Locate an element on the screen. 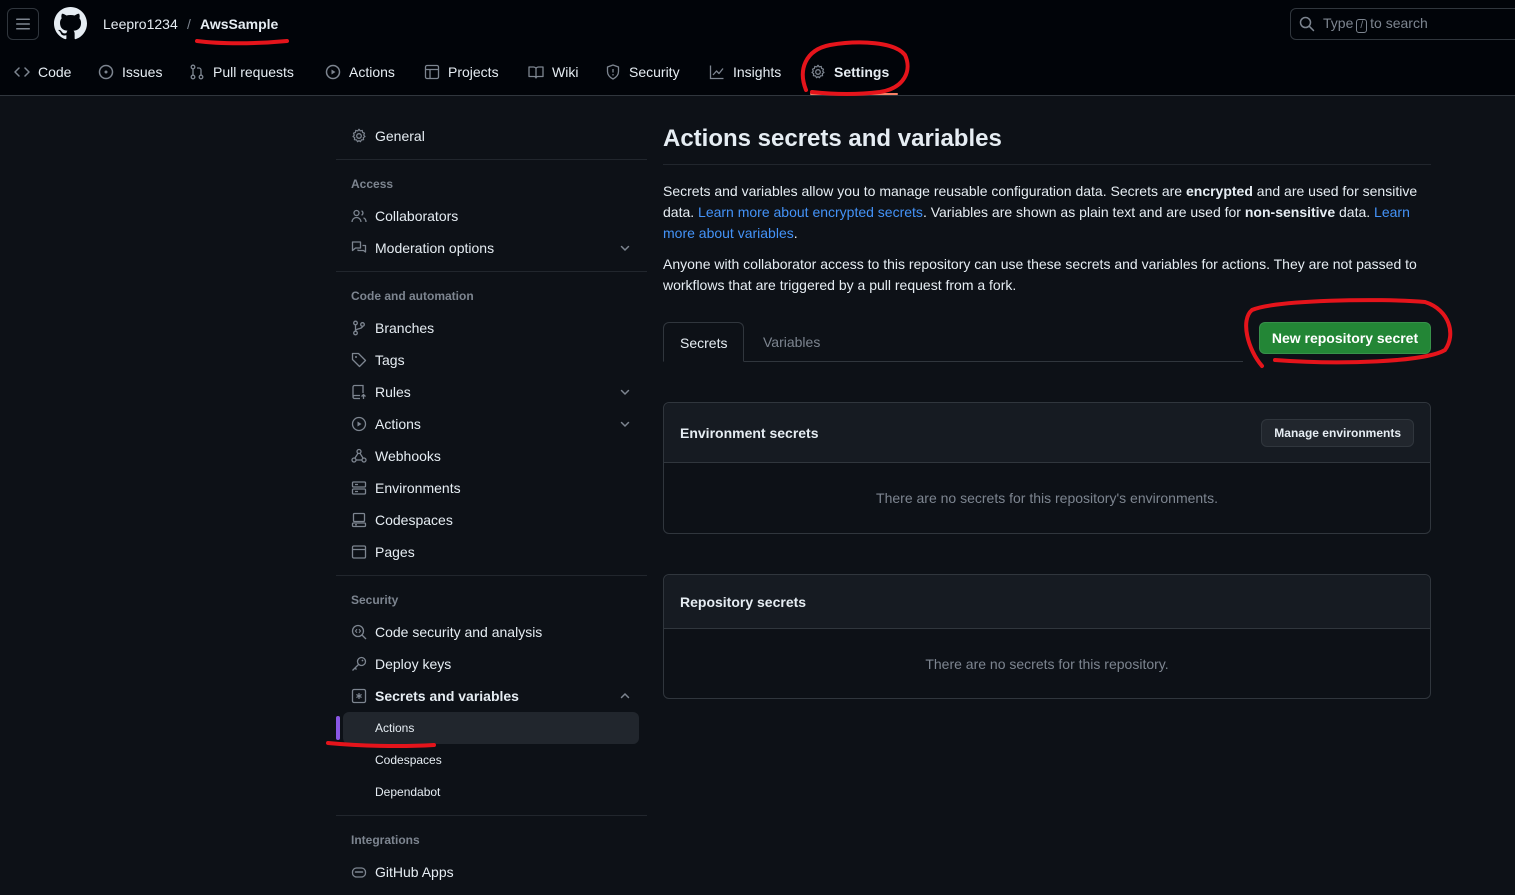  title-divider is located at coordinates (1047, 164).